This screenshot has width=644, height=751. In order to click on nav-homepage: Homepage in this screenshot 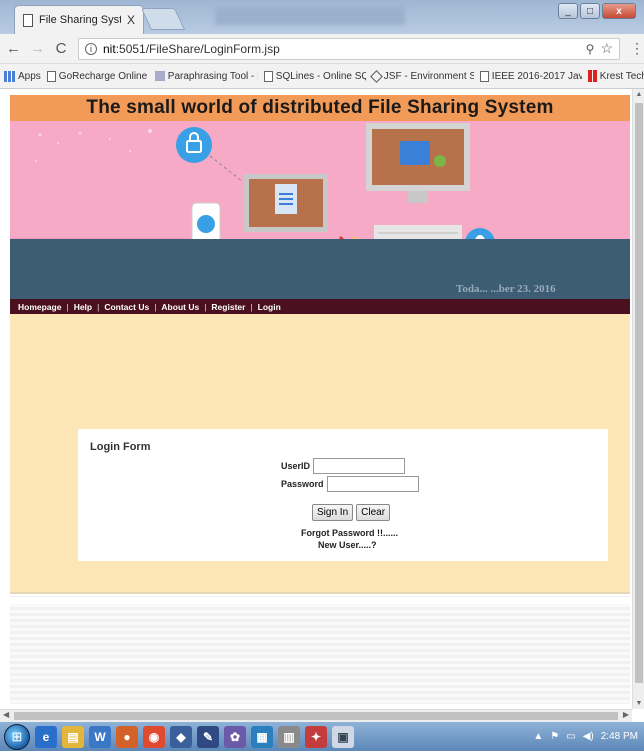, I will do `click(39, 307)`.